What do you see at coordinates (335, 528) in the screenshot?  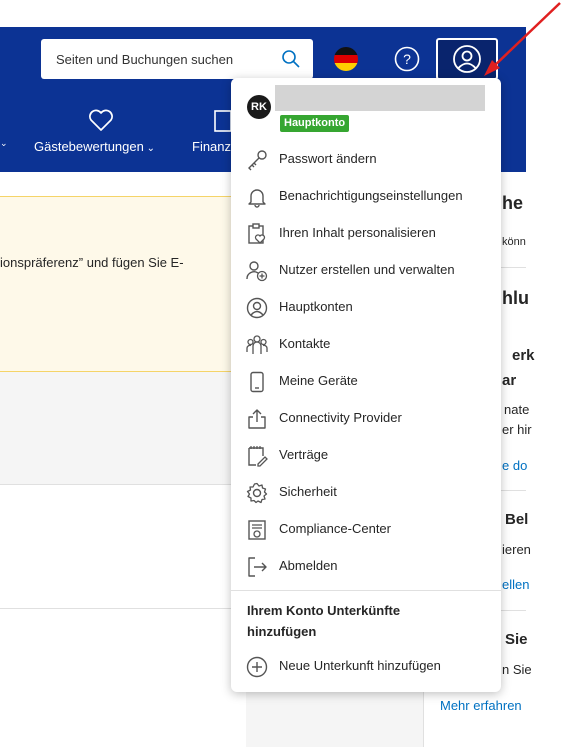 I see `menu-item-label: Compliance-Center` at bounding box center [335, 528].